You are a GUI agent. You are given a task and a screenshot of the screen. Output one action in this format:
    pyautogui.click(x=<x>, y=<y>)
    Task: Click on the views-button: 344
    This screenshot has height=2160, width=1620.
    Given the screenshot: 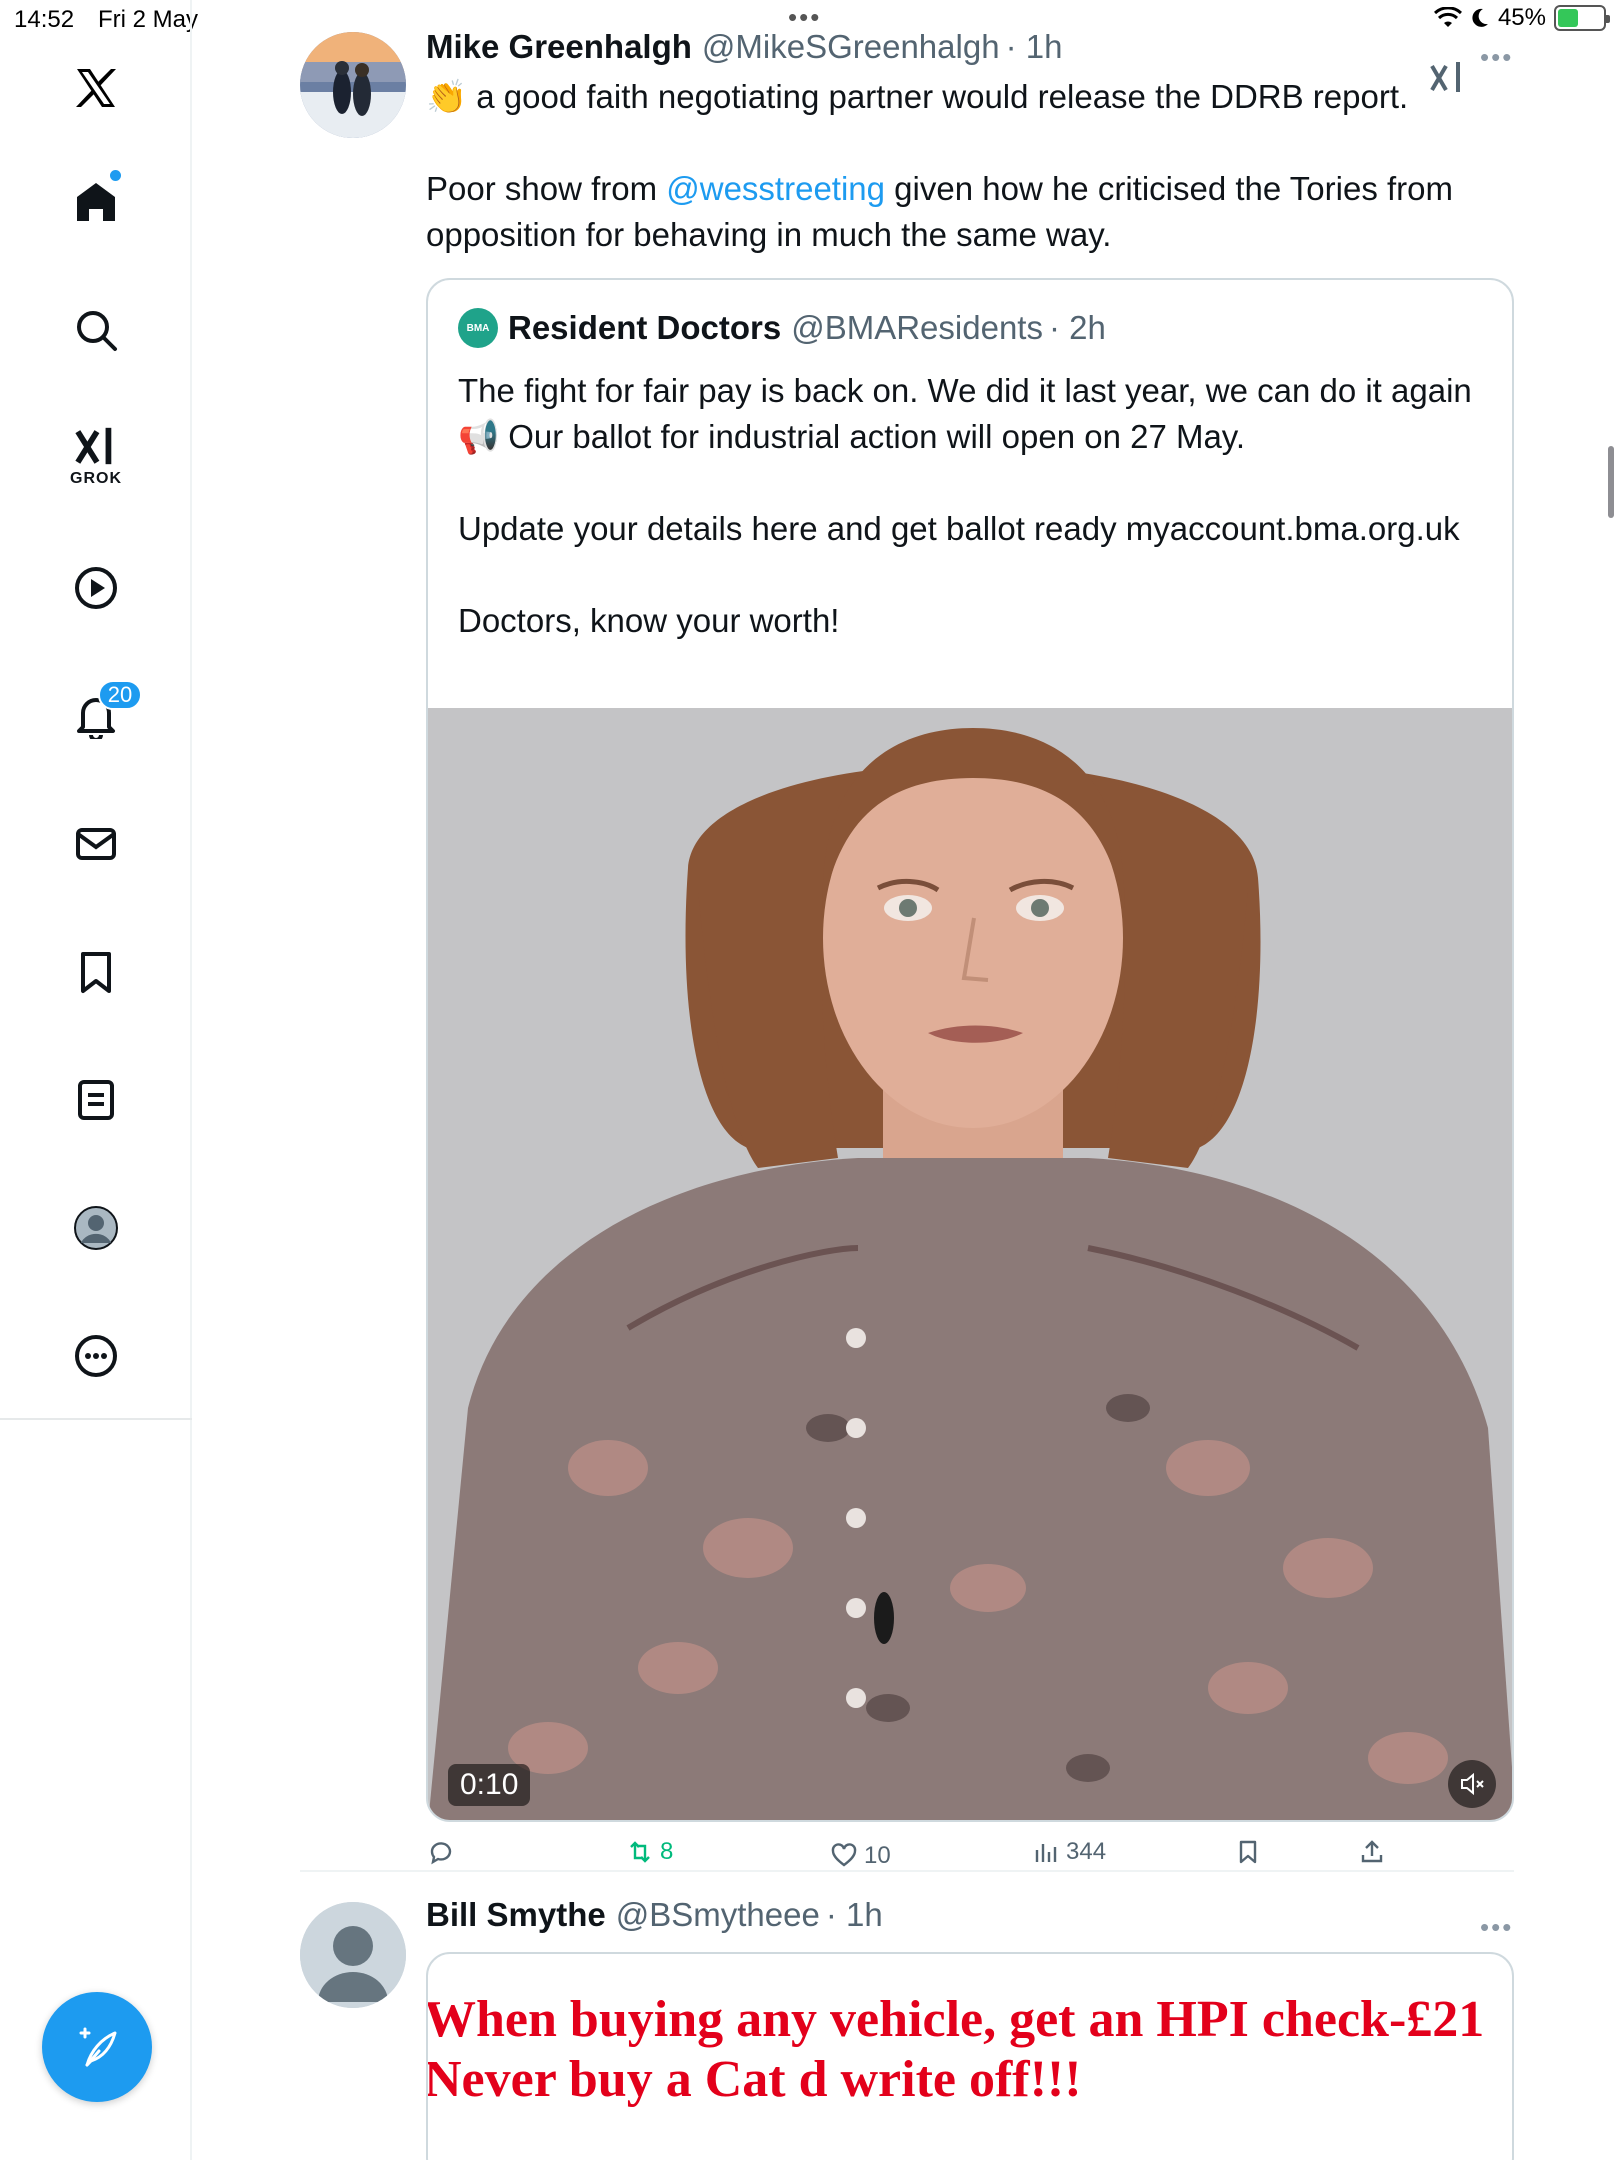 What is the action you would take?
    pyautogui.click(x=1069, y=1852)
    